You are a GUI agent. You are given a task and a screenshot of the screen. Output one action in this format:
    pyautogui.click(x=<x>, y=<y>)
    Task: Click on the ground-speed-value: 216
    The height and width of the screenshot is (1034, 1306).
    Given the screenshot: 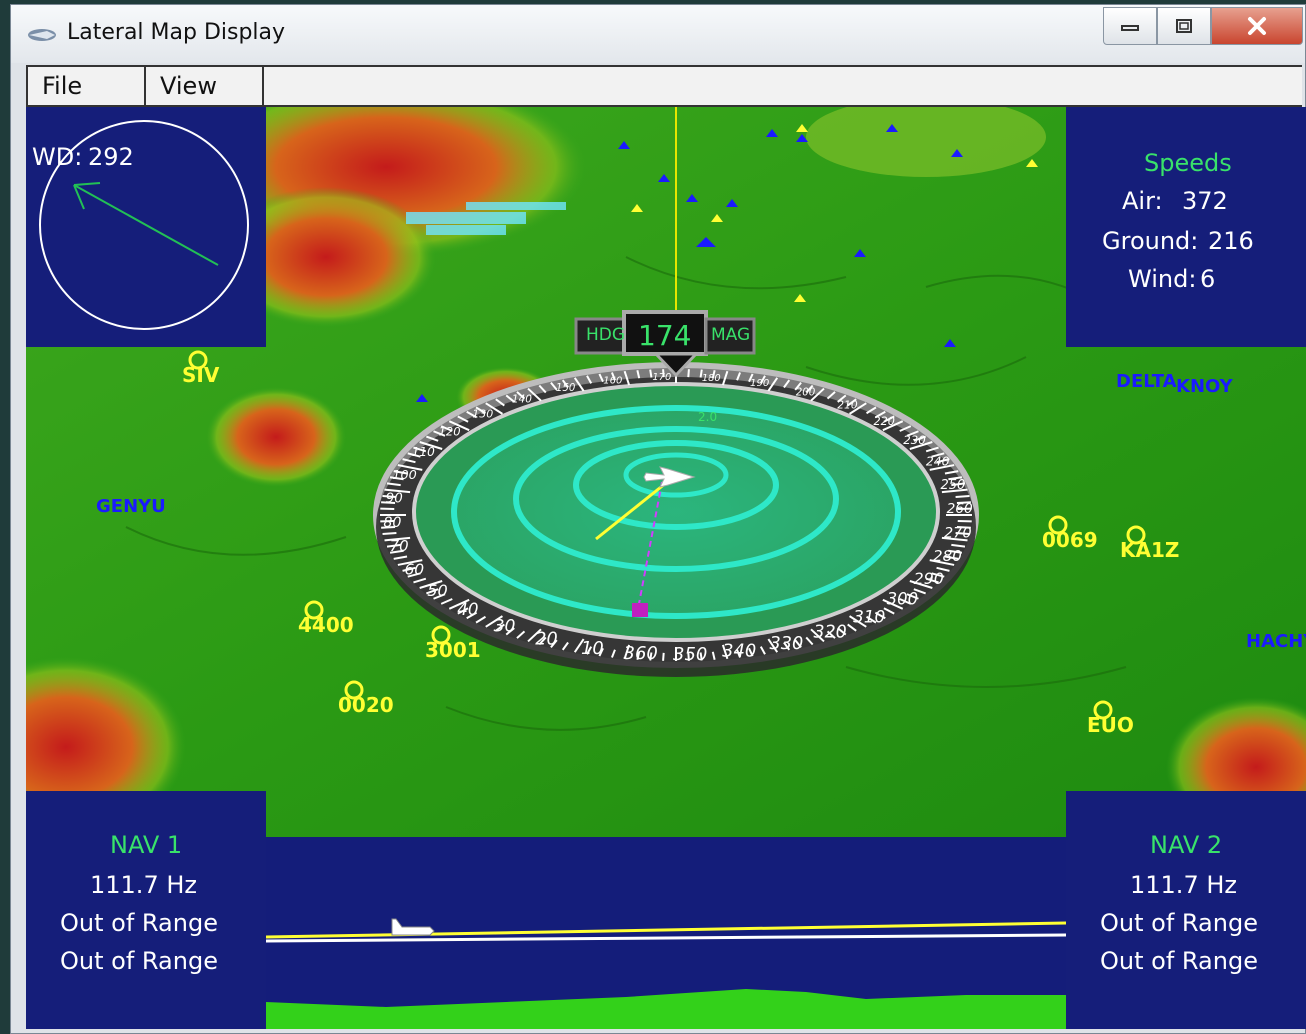 What is the action you would take?
    pyautogui.click(x=1231, y=241)
    